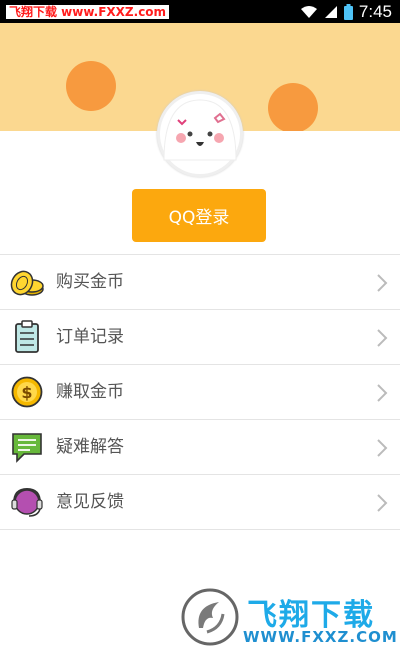 This screenshot has width=400, height=663. I want to click on status-icons: 7:45, so click(346, 11).